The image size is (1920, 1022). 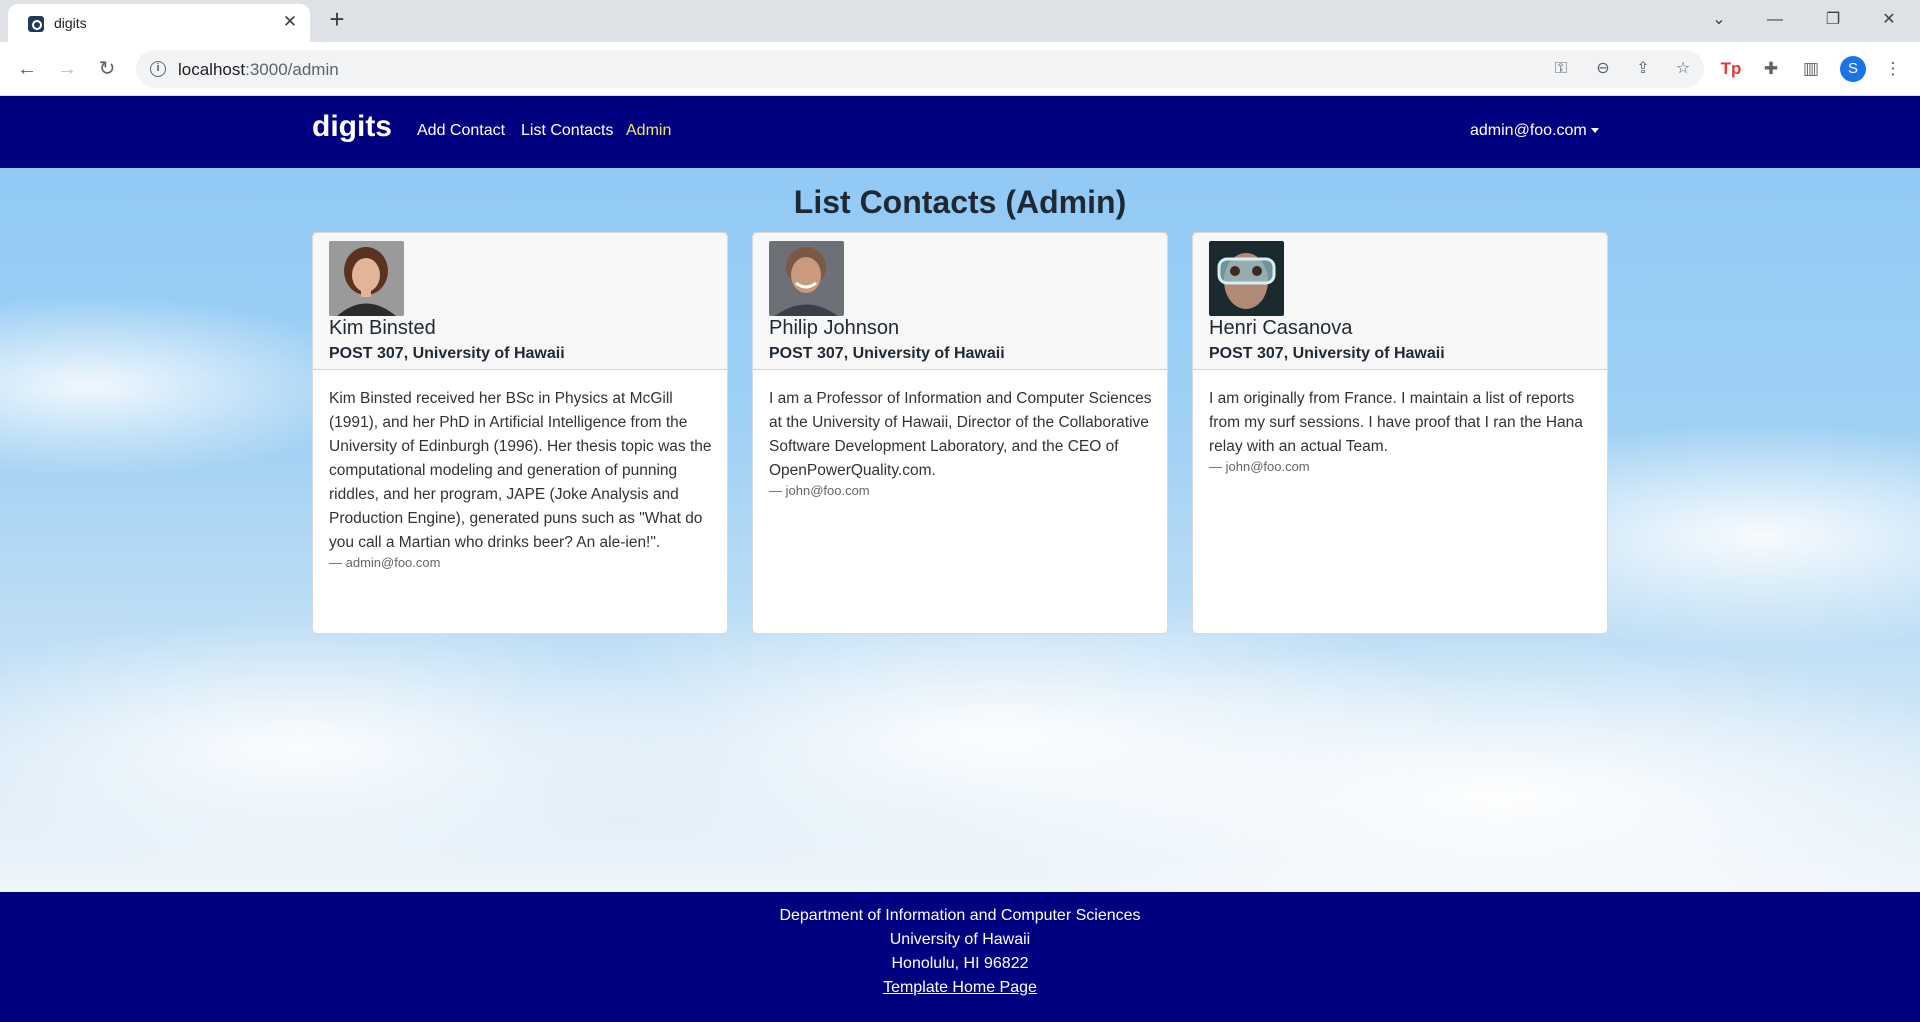 I want to click on caret-down-icon, so click(x=1594, y=131).